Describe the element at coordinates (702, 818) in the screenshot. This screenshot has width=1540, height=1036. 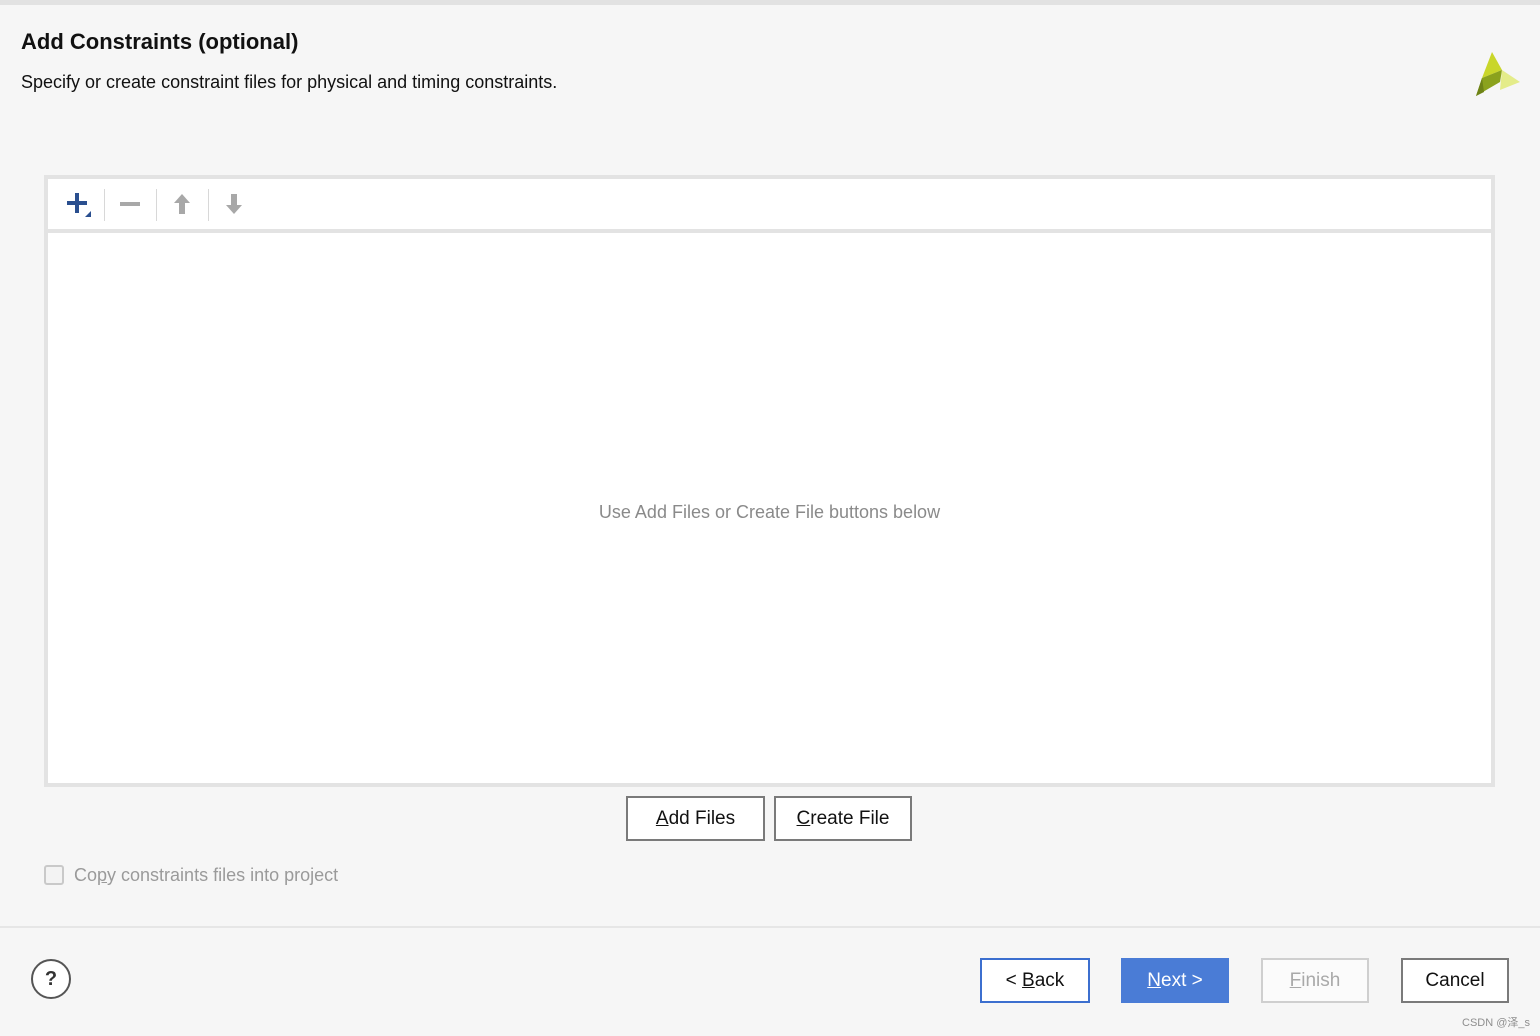
I see `add-files-label: dd Files` at that location.